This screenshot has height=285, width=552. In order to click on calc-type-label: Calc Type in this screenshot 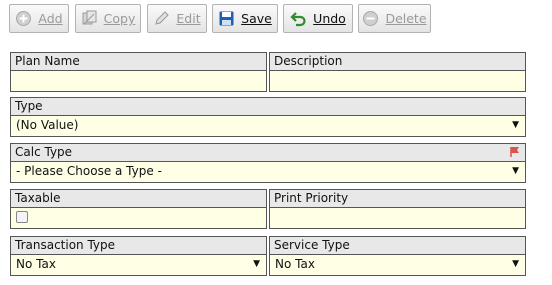, I will do `click(44, 152)`.